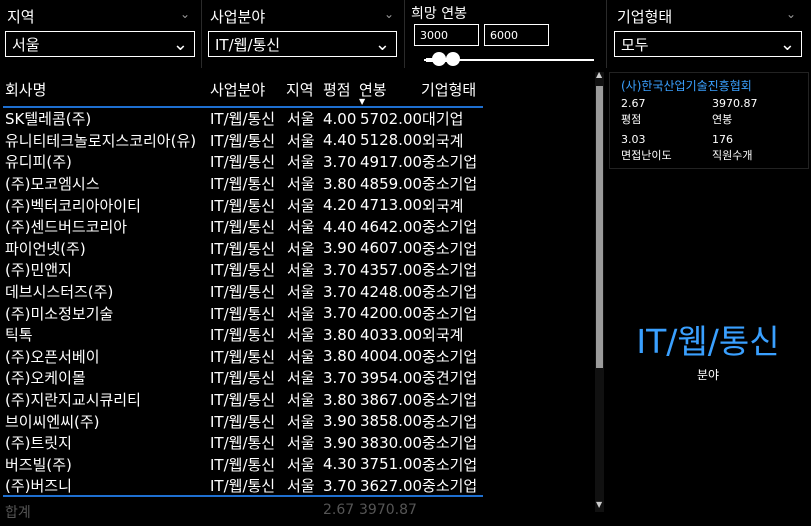 Image resolution: width=811 pixels, height=526 pixels. I want to click on cell-company: (주)벡터코리아아이티, so click(73, 205).